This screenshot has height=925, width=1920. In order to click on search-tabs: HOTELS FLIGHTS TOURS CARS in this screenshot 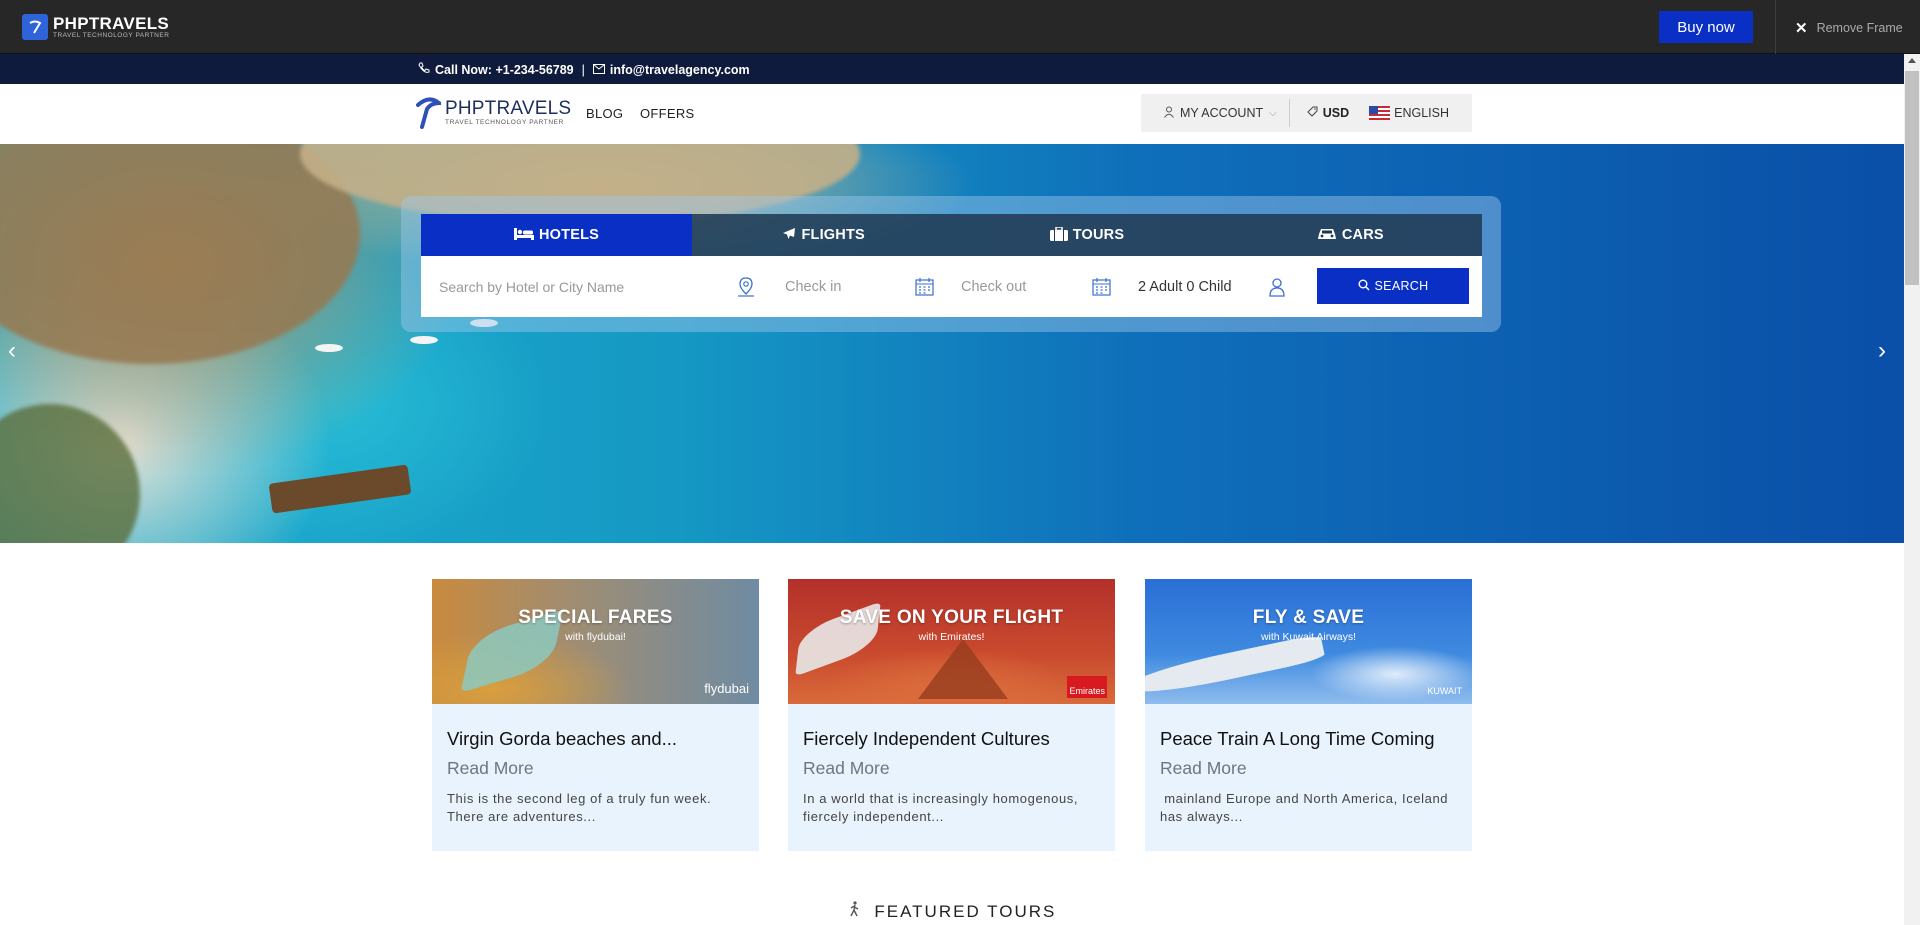, I will do `click(951, 235)`.